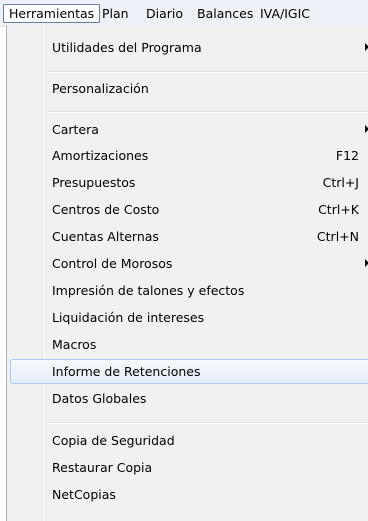 The image size is (368, 521). What do you see at coordinates (148, 290) in the screenshot?
I see `menu-item-label: Impresión de talones y efectos` at bounding box center [148, 290].